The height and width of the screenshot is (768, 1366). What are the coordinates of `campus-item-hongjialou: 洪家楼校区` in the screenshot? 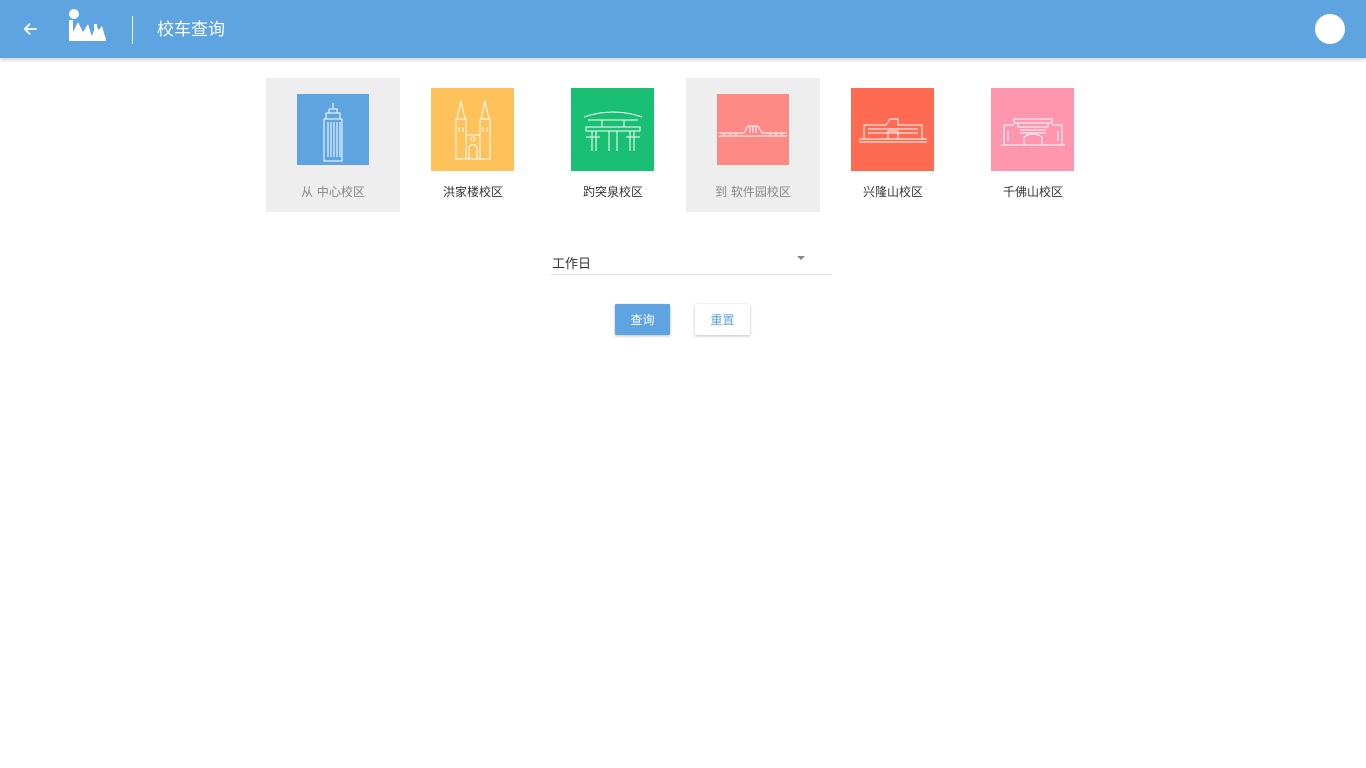 It's located at (473, 145).